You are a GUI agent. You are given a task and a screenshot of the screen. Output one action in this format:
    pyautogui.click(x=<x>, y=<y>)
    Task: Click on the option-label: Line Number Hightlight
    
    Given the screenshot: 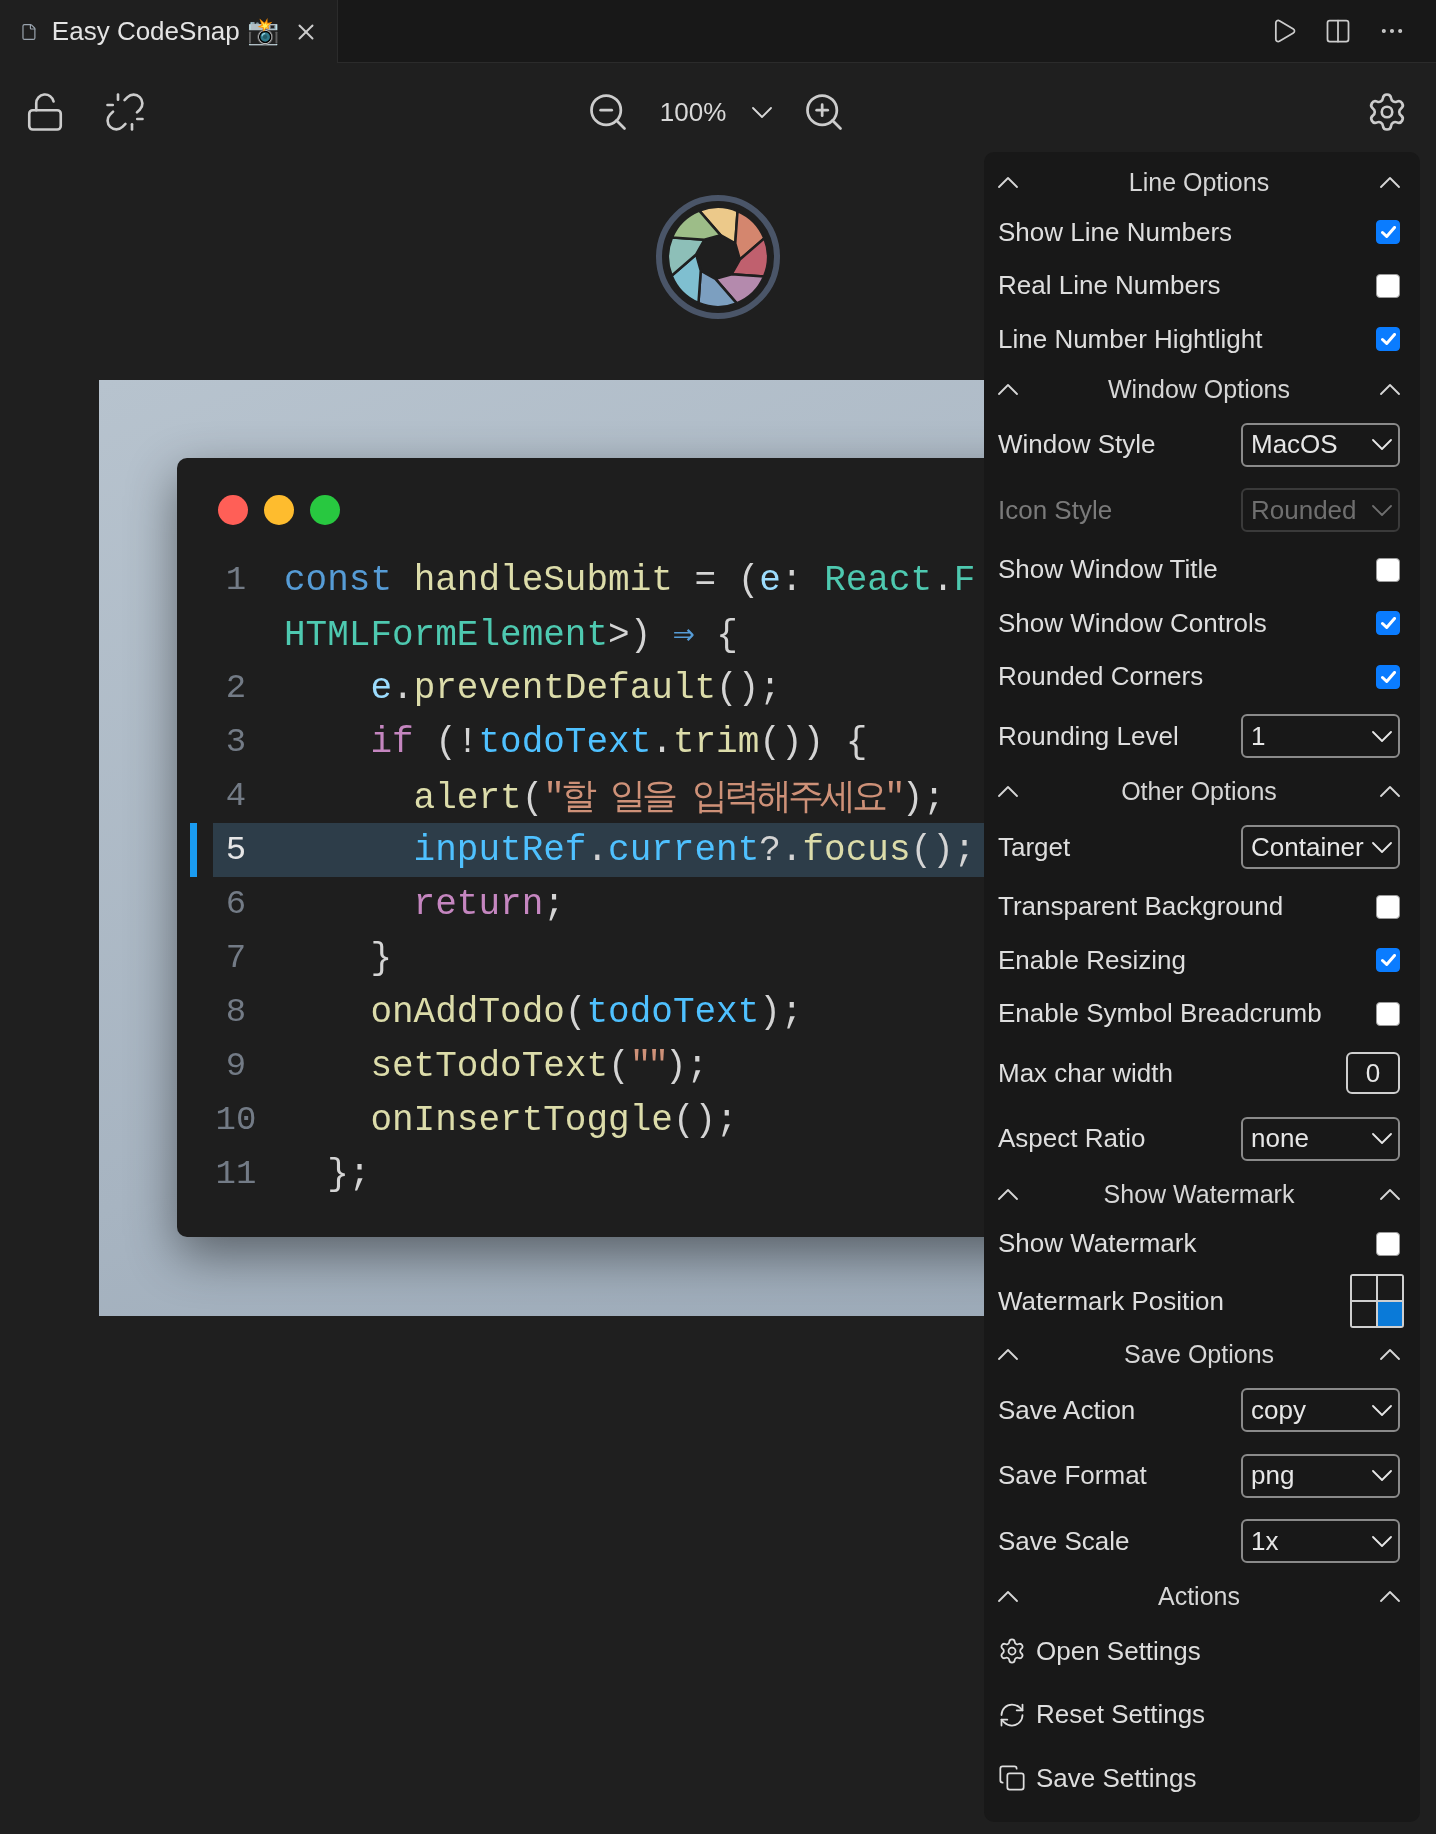 What is the action you would take?
    pyautogui.click(x=1130, y=339)
    